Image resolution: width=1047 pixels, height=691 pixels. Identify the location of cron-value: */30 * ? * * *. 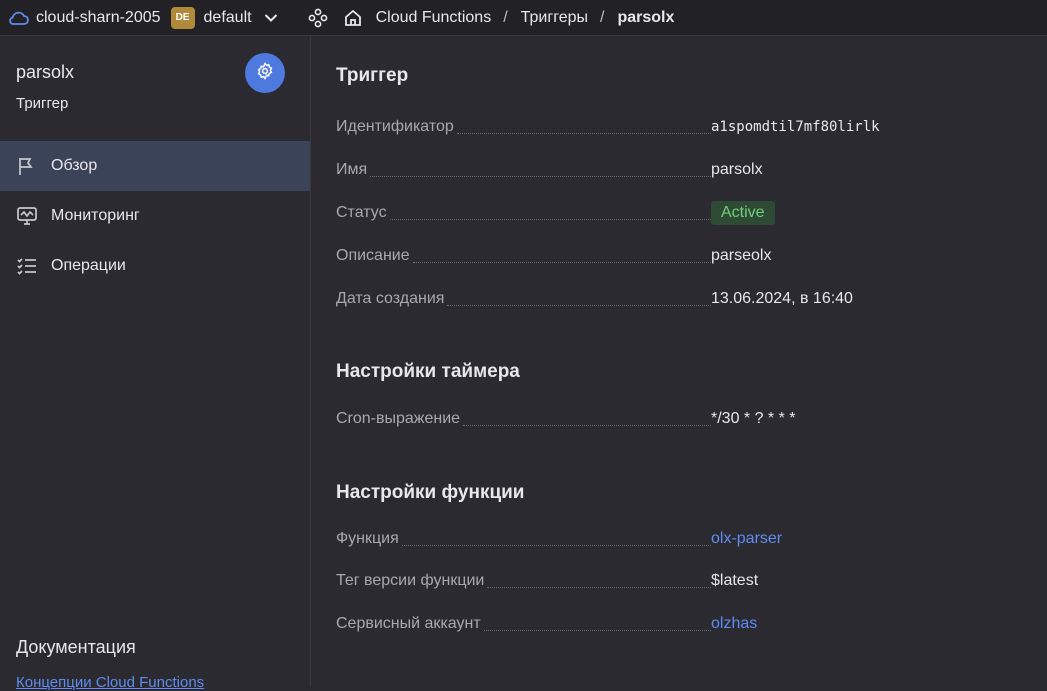
(753, 418).